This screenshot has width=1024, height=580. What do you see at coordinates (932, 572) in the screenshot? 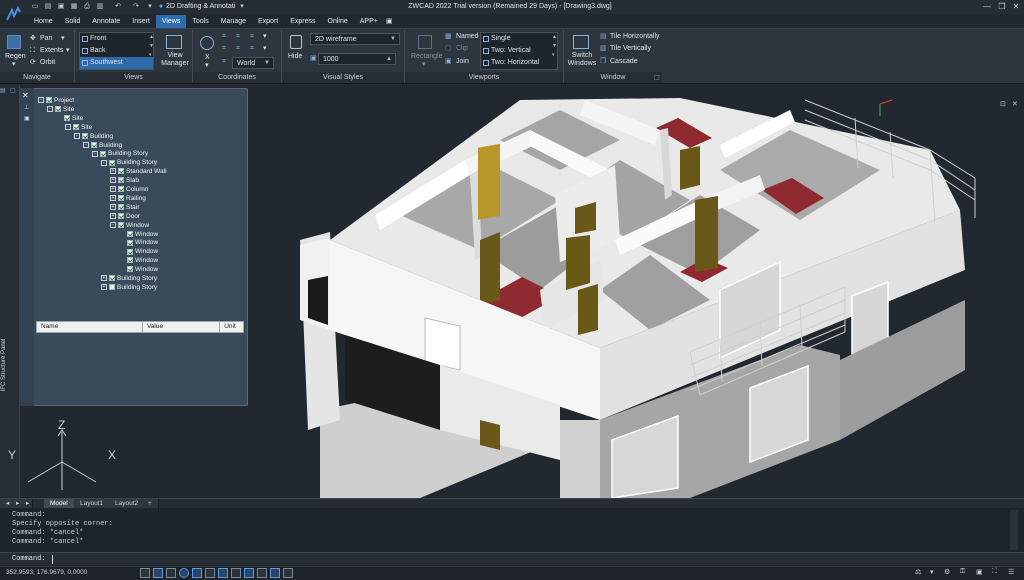
I see `annotation-scale-dropdown-icon: ▾` at bounding box center [932, 572].